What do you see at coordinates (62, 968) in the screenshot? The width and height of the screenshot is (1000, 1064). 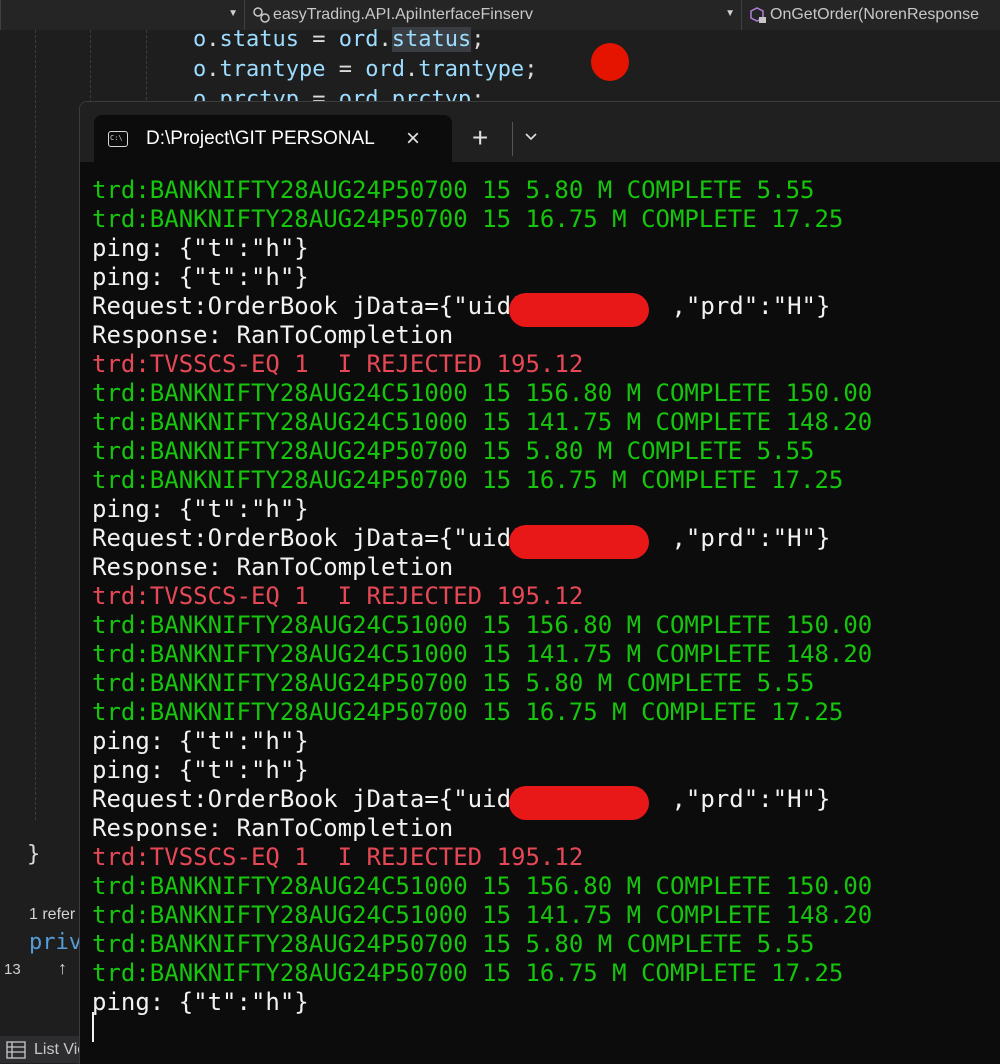 I see `arrow-up-icon: ↑` at bounding box center [62, 968].